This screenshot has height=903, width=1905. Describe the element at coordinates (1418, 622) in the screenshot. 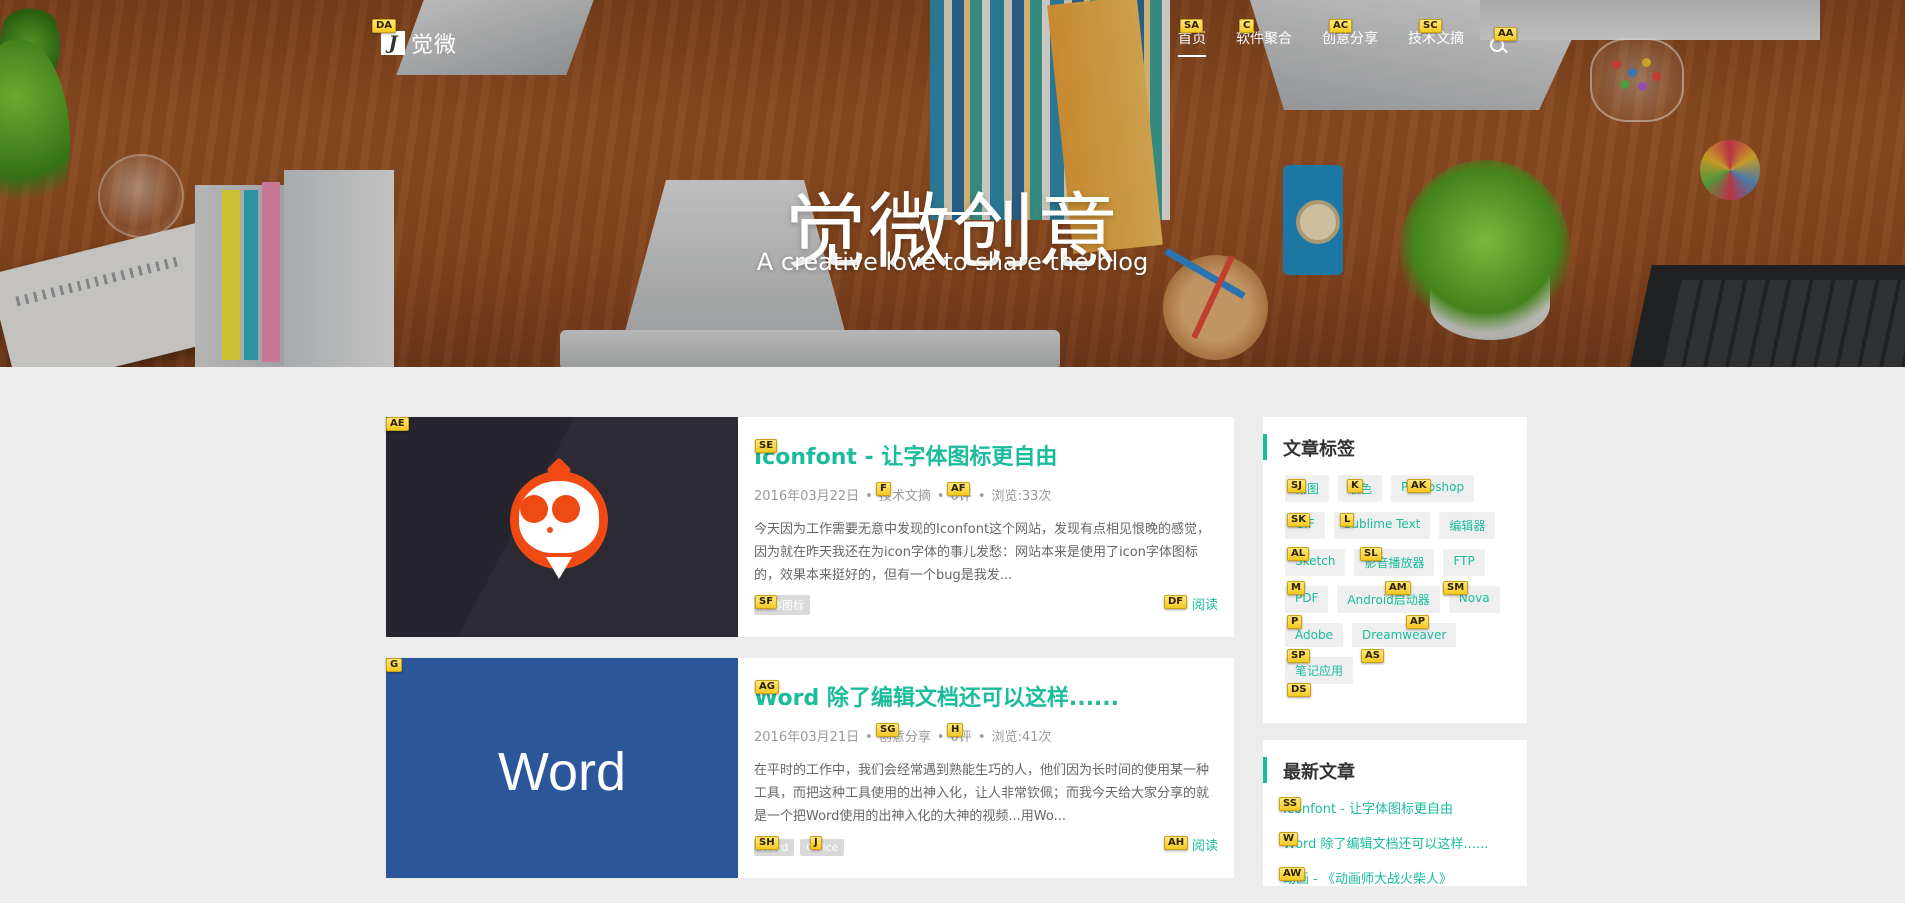

I see `hint-badge: AP` at that location.